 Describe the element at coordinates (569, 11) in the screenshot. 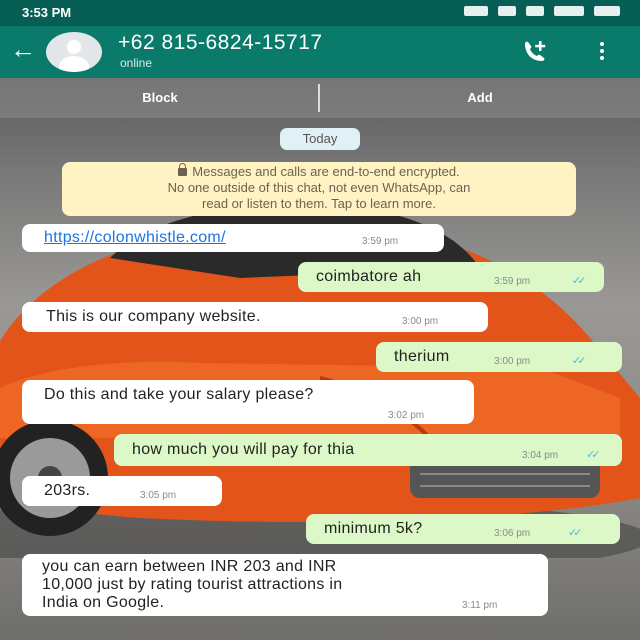

I see `network-icon` at that location.